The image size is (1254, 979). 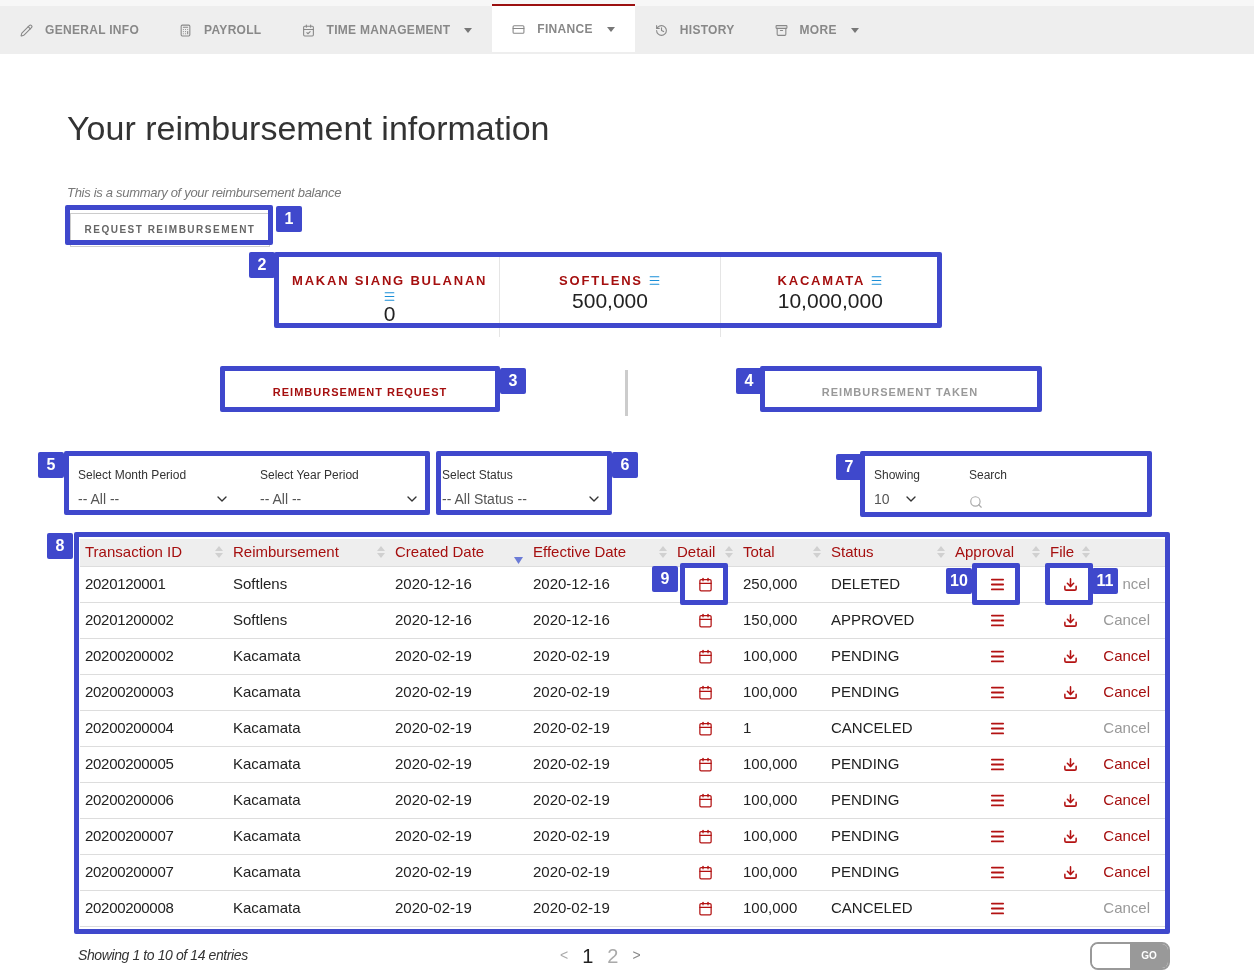 I want to click on balance-name: SOFTLENS, so click(x=601, y=280).